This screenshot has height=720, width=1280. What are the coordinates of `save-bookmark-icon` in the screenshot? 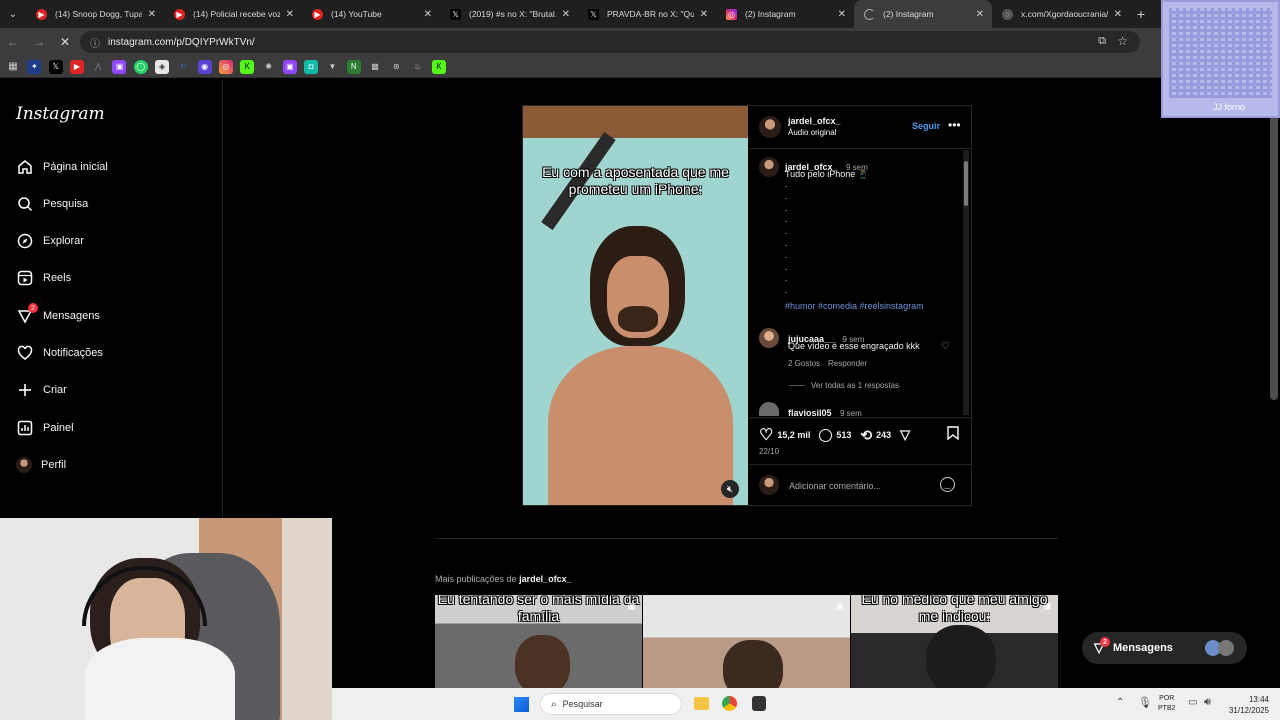 It's located at (953, 435).